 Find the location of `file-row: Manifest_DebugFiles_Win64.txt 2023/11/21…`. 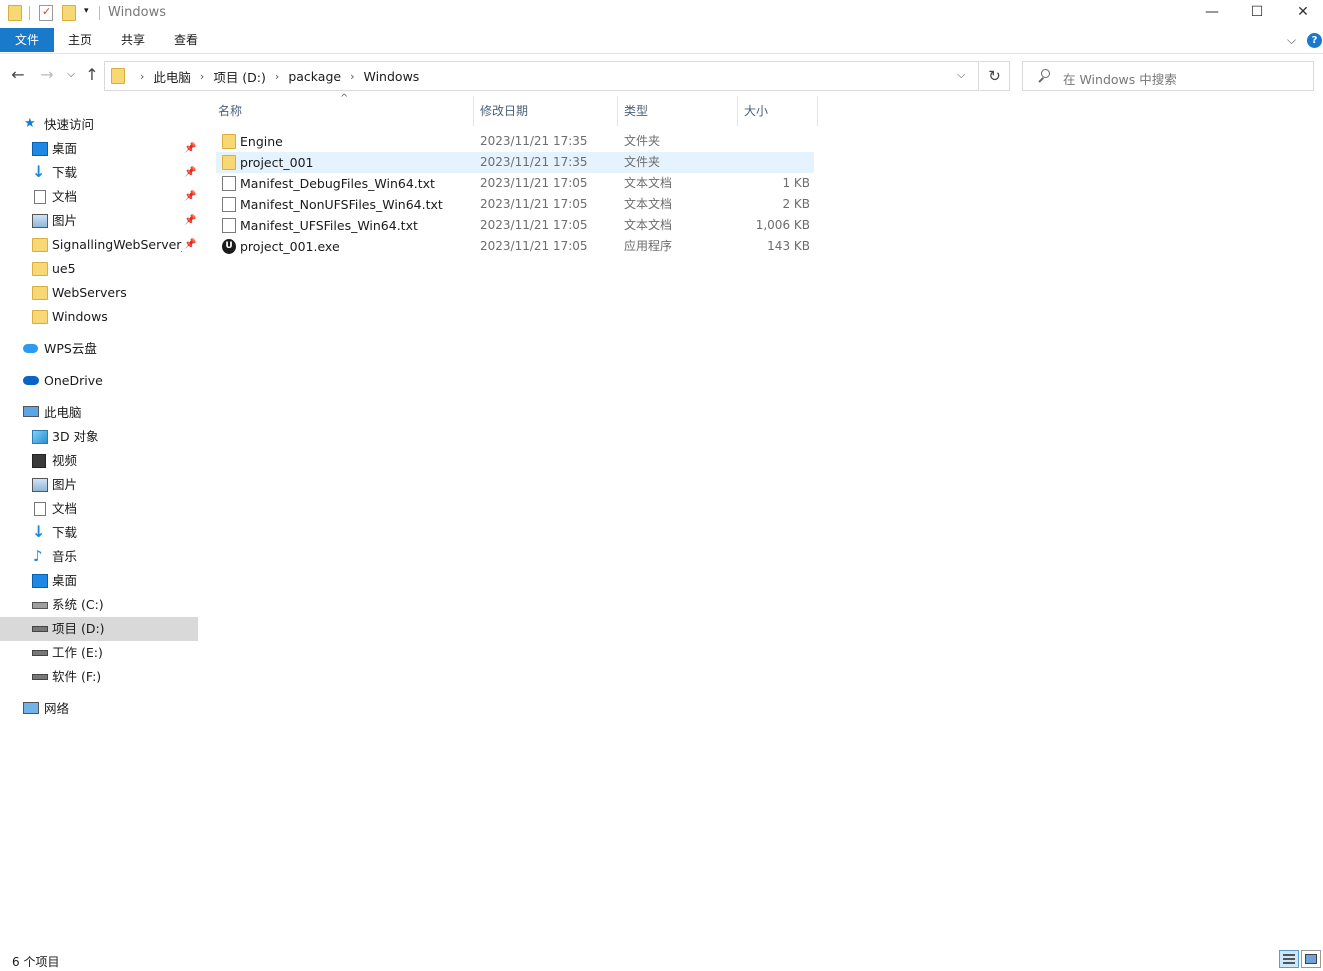

file-row: Manifest_DebugFiles_Win64.txt 2023/11/21… is located at coordinates (515, 183).